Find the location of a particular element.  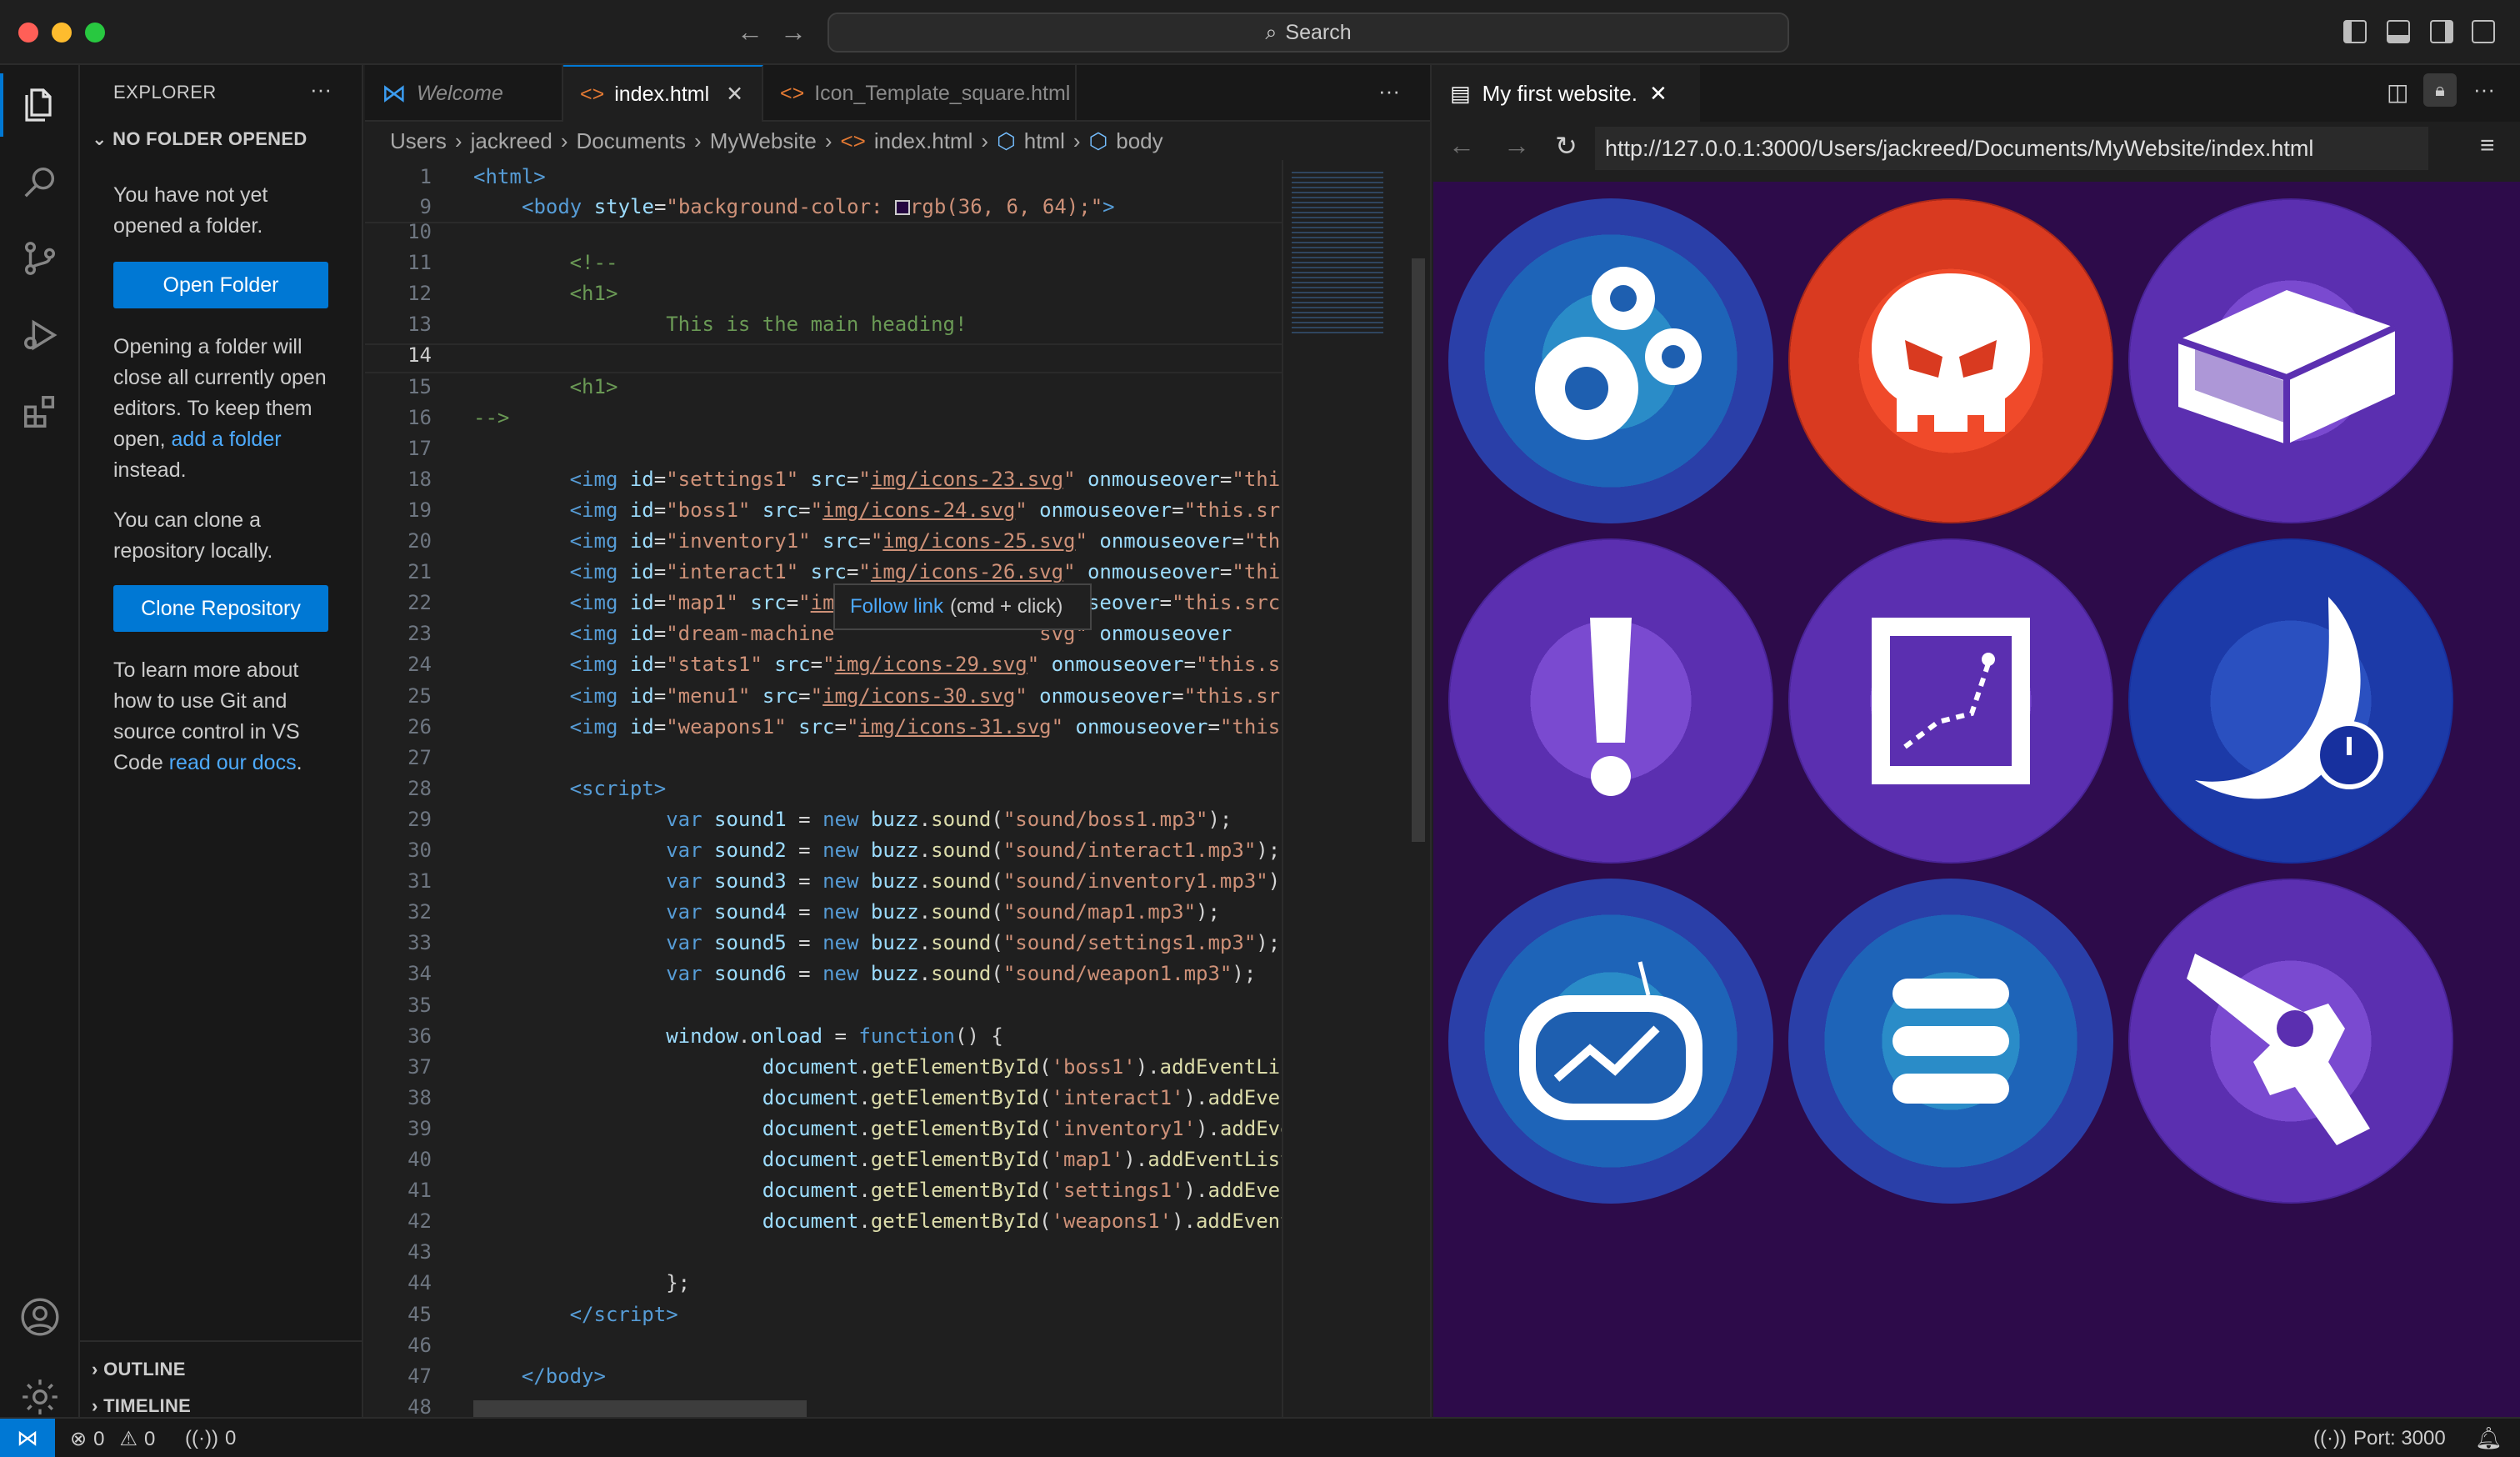

tab-welcome: ⋈ Welcome is located at coordinates (464, 93).